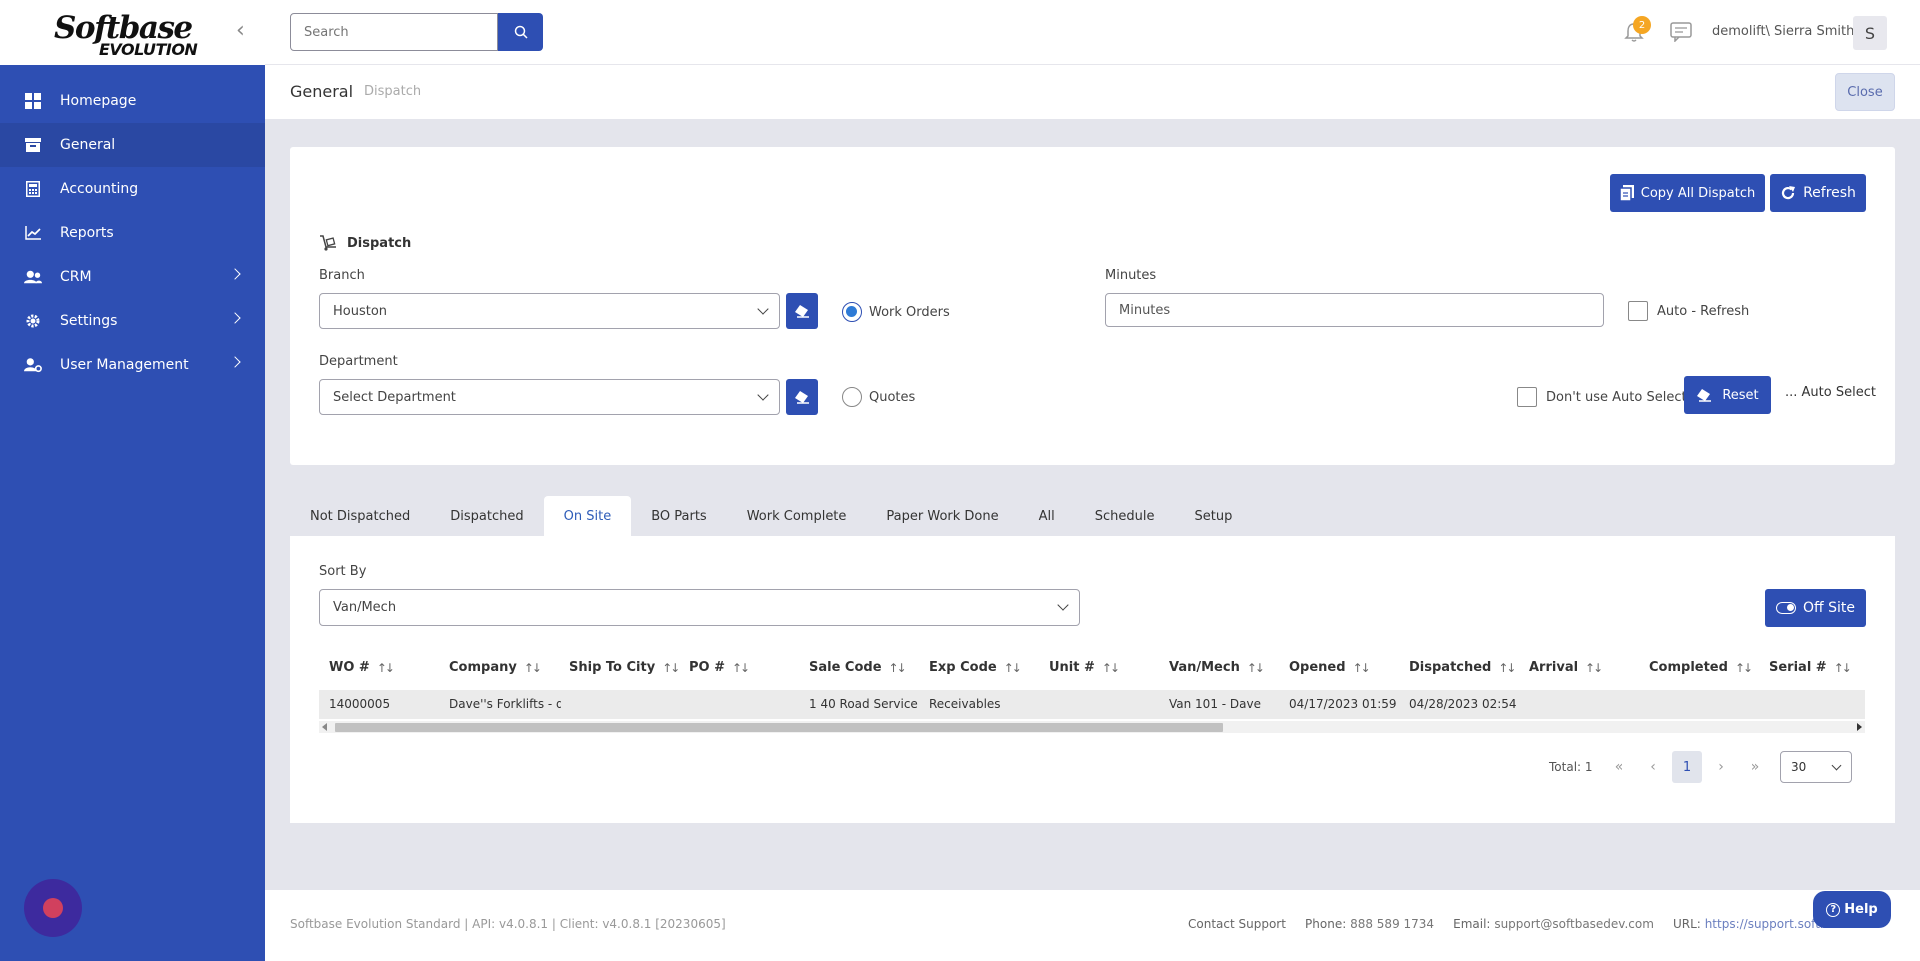 This screenshot has height=961, width=1920. What do you see at coordinates (779, 727) in the screenshot?
I see `scrollbar-thumb` at bounding box center [779, 727].